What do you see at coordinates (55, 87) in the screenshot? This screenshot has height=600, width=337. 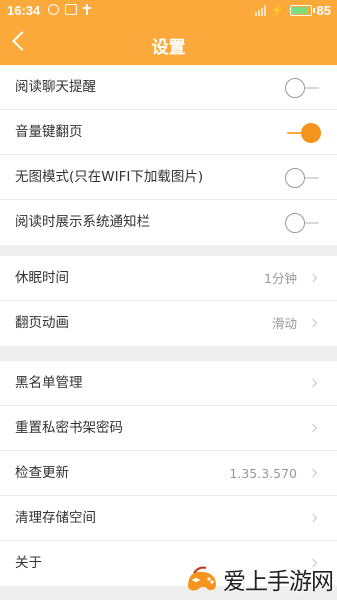 I see `setting-label: 阅读聊天提醒` at bounding box center [55, 87].